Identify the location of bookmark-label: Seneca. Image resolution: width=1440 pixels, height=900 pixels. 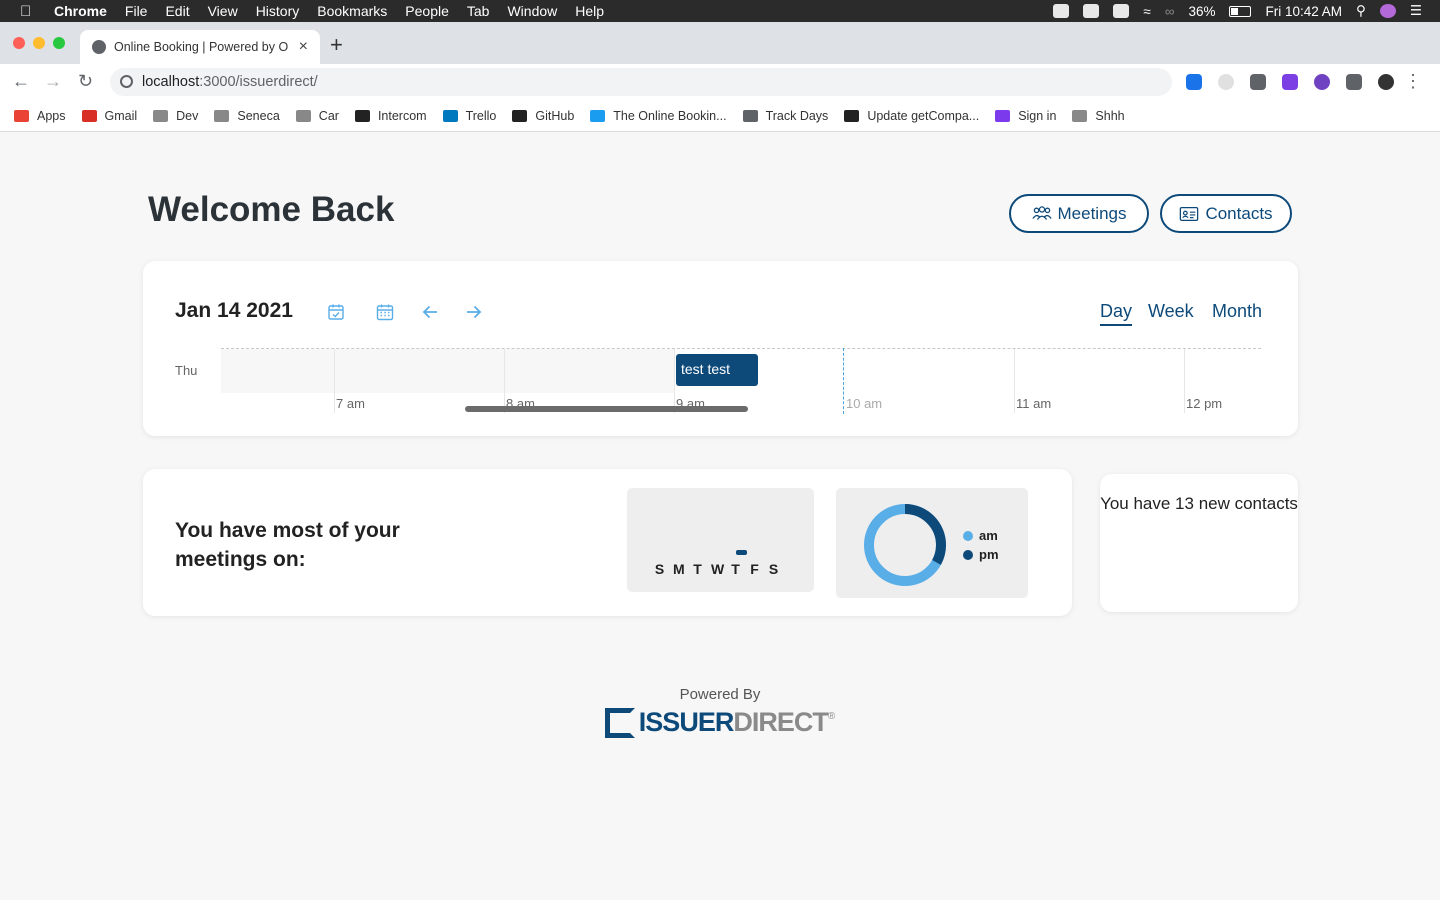
(258, 115).